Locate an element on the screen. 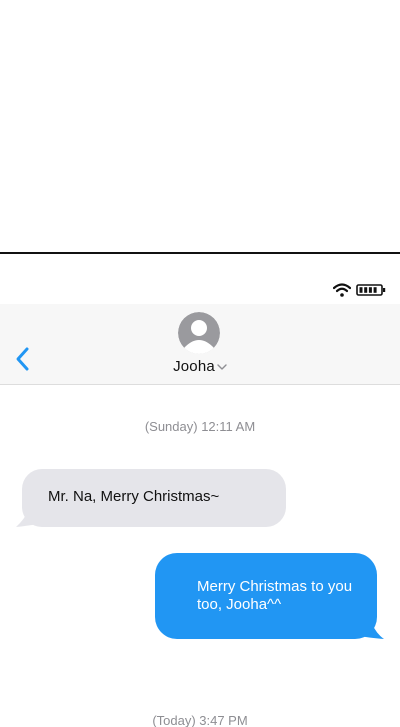  status-bar is located at coordinates (200, 290).